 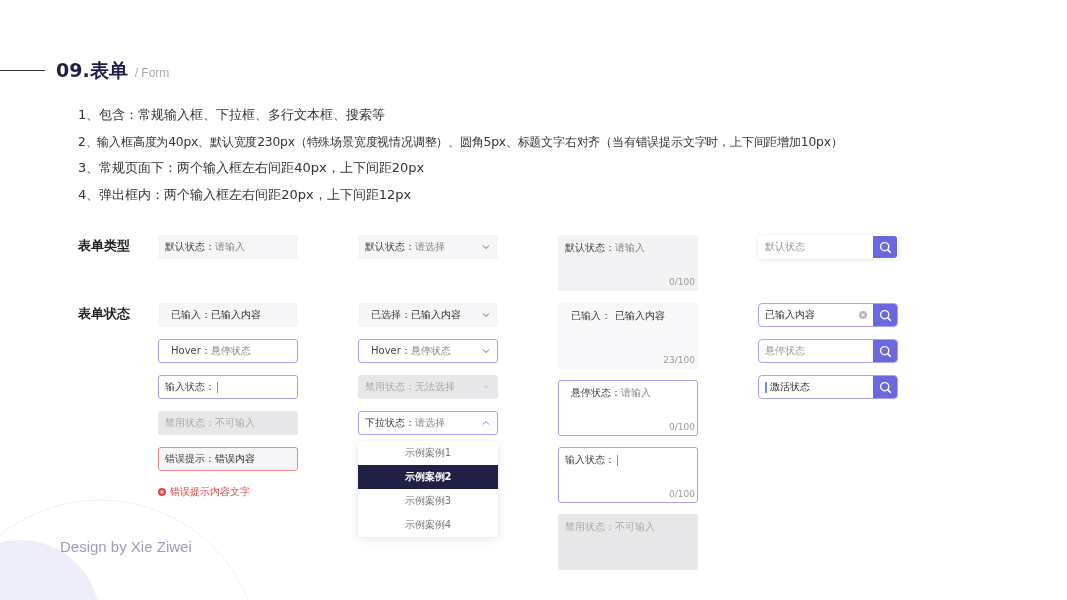 What do you see at coordinates (428, 315) in the screenshot?
I see `dropdown-field: 已选择：已输入内容` at bounding box center [428, 315].